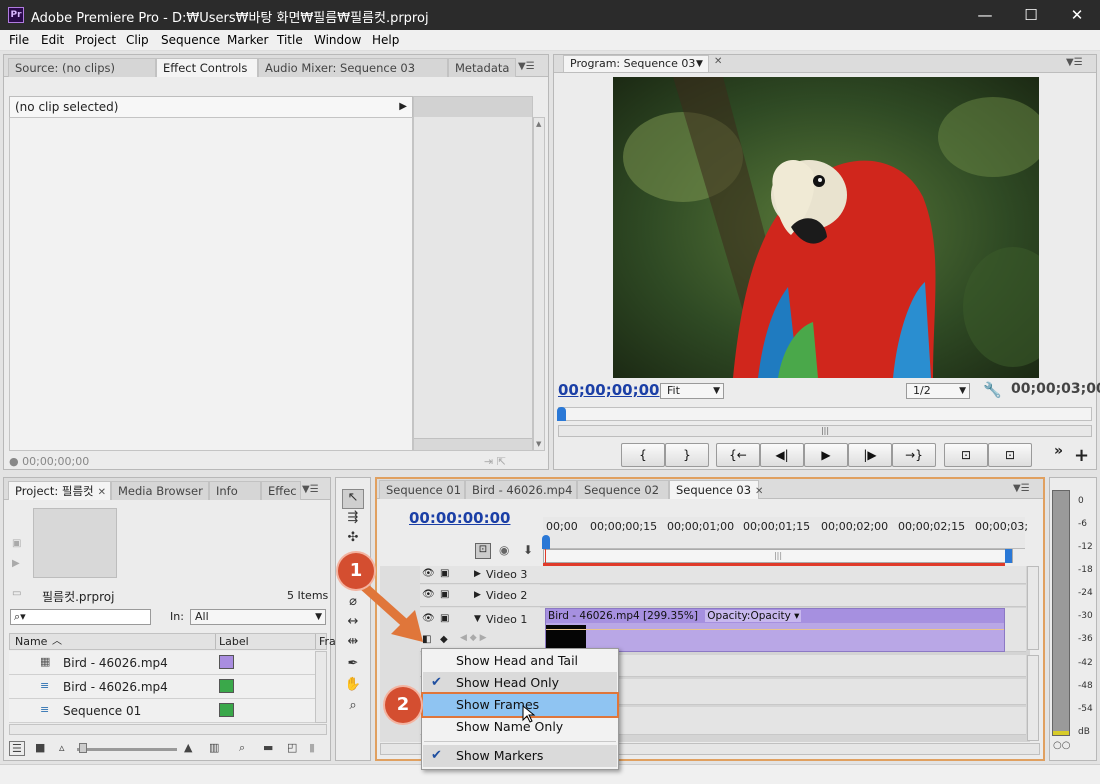  Describe the element at coordinates (938, 391) in the screenshot. I see `resolution-dropdown: 1/2 ▼` at that location.